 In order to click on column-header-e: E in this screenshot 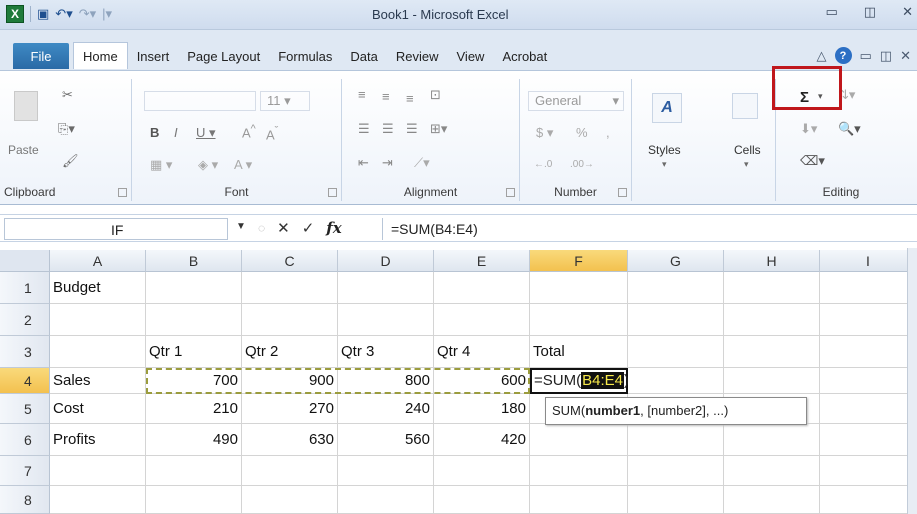, I will do `click(482, 261)`.